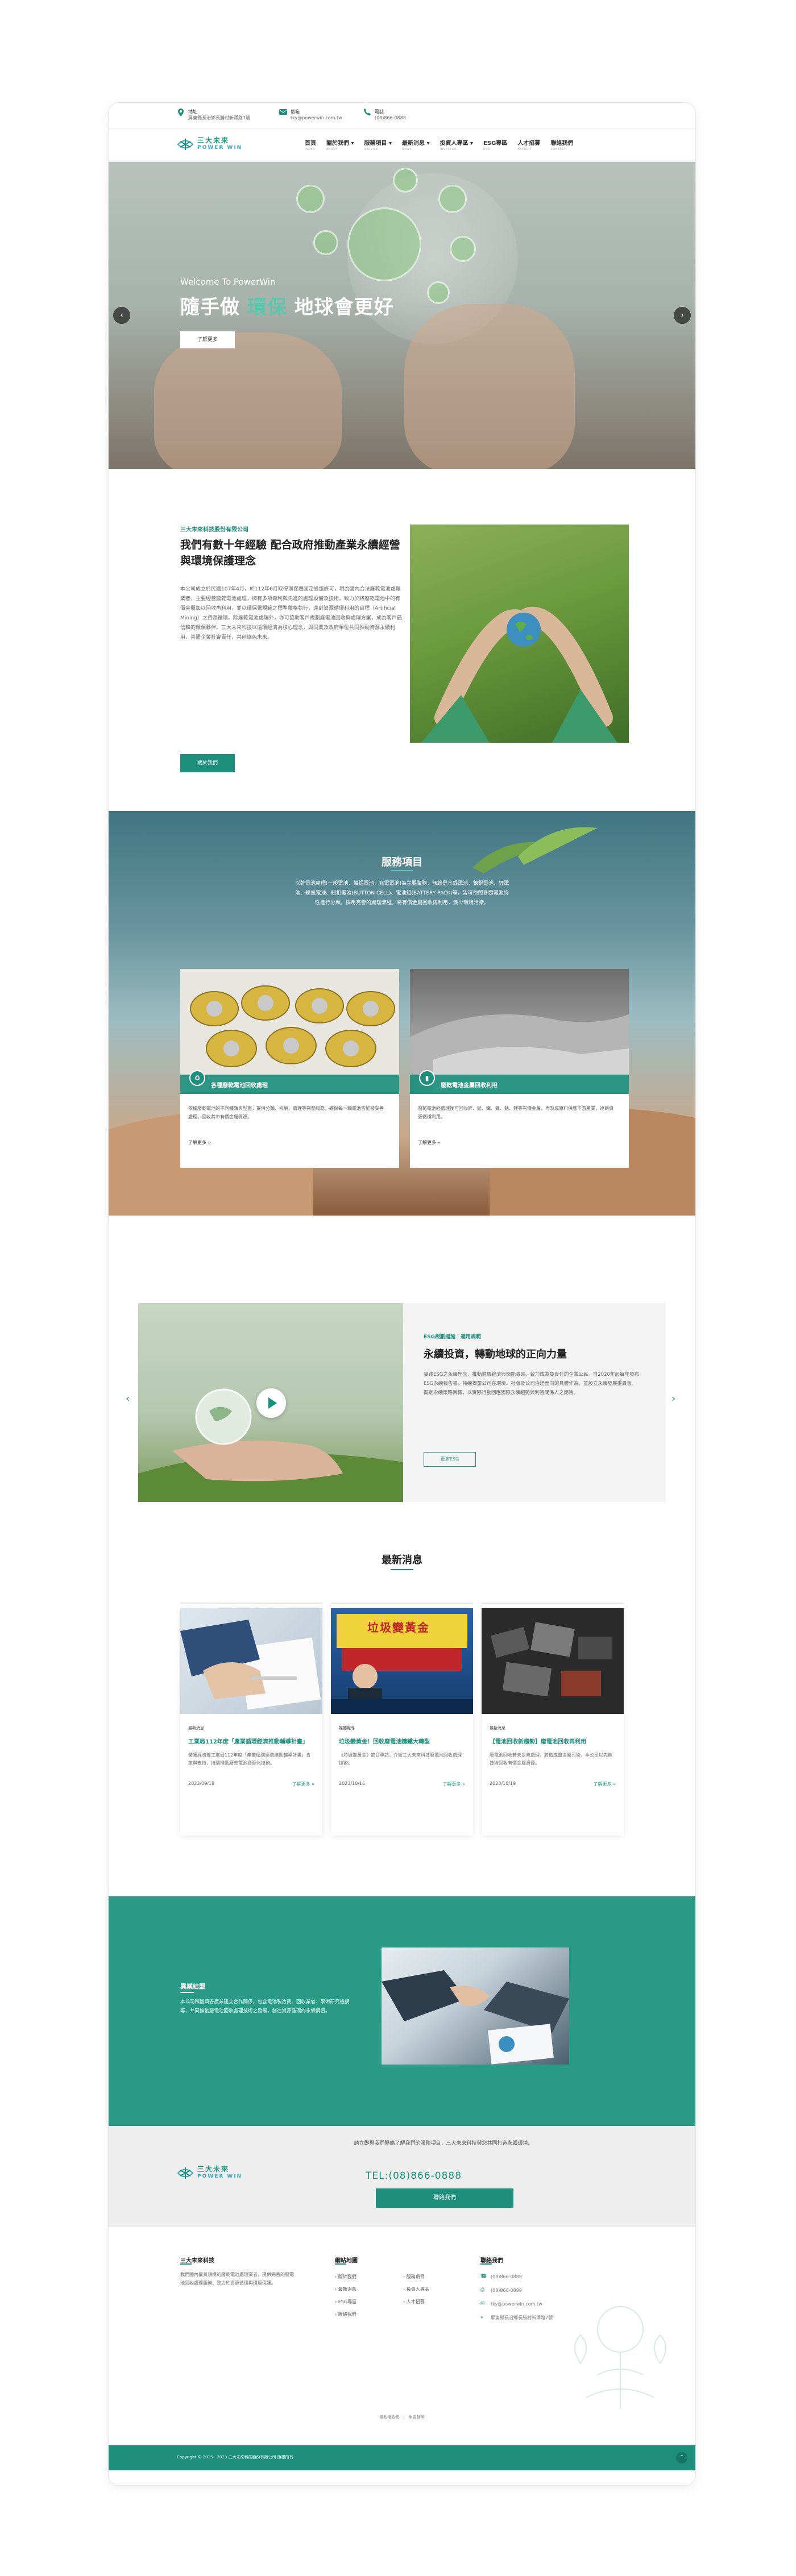  What do you see at coordinates (450, 1459) in the screenshot?
I see `esg-more-button: 更多ESG` at bounding box center [450, 1459].